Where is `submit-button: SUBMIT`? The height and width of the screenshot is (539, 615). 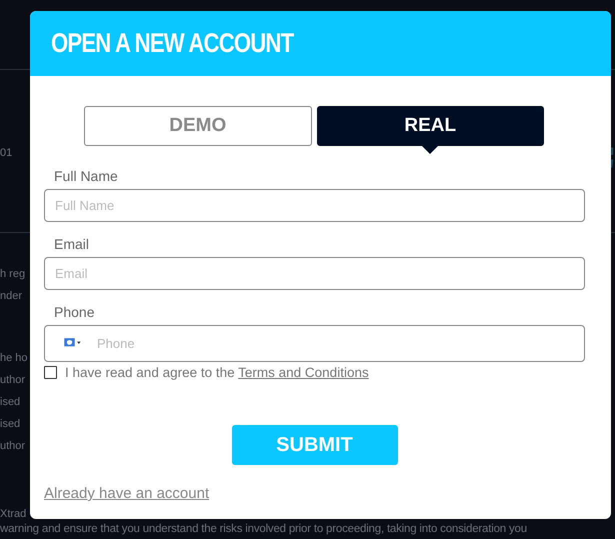 submit-button: SUBMIT is located at coordinates (315, 445).